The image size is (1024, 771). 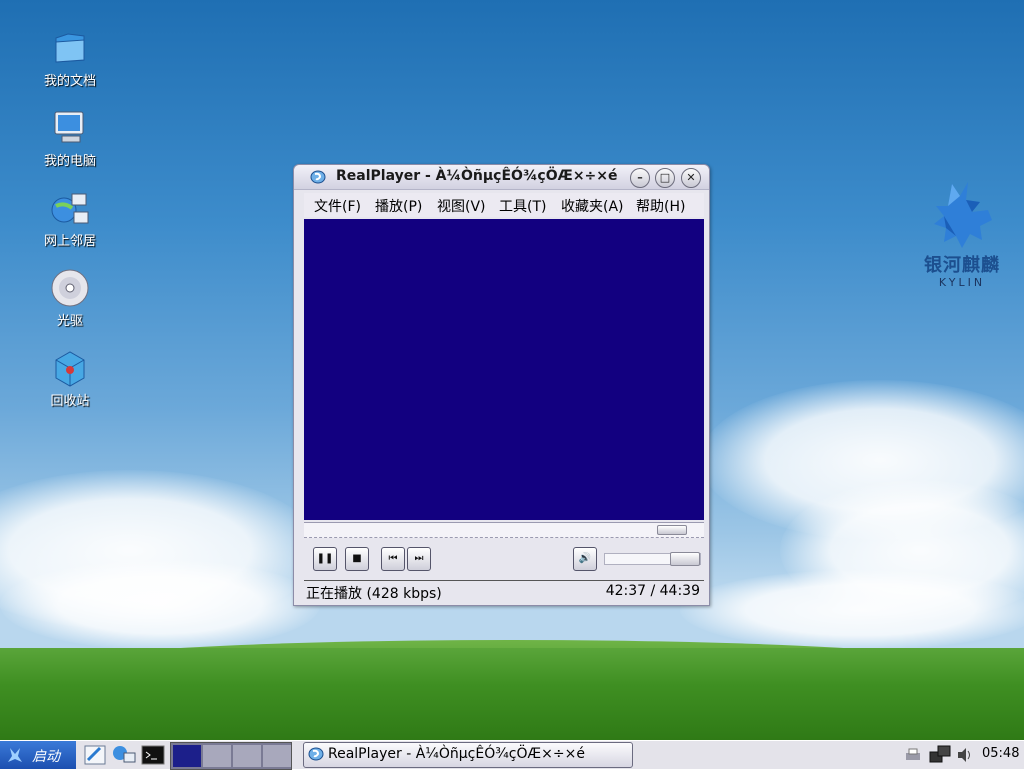 I want to click on desktop-icon-label: 我的文档, so click(x=69, y=81).